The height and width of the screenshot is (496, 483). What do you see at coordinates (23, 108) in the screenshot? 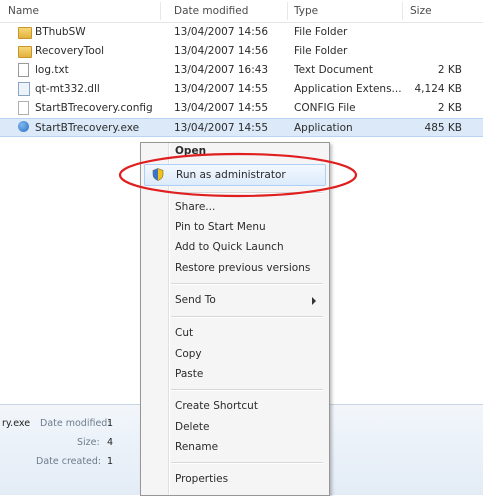
I see `config-file-icon` at bounding box center [23, 108].